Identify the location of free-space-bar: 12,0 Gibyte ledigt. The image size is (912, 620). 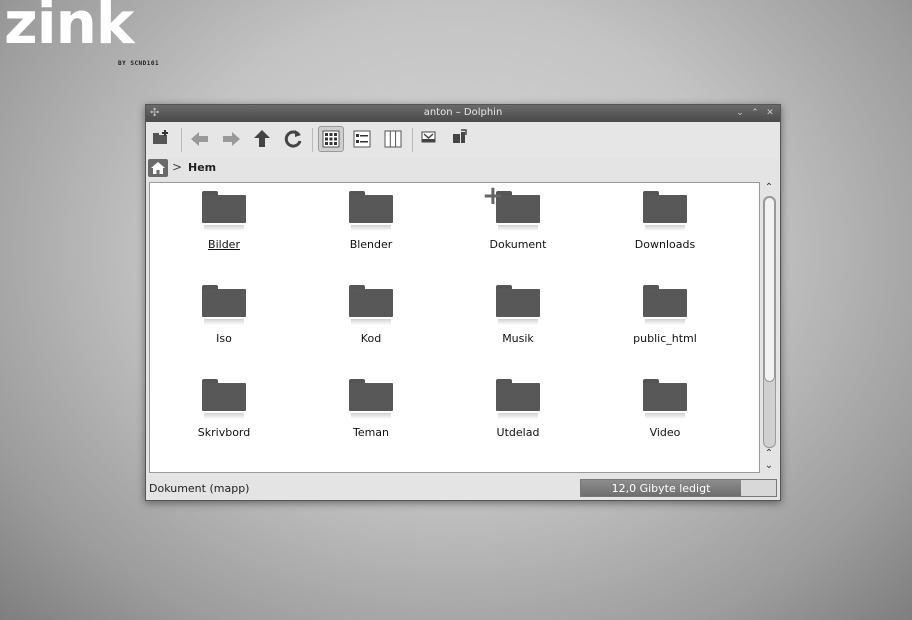
(678, 488).